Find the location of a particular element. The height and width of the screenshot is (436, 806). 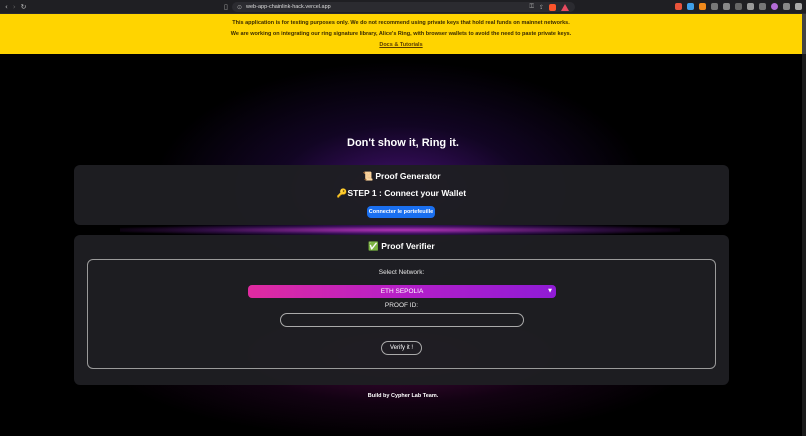

step-1-label: 🔑STEP 1 : Connect your Wallet is located at coordinates (401, 193).